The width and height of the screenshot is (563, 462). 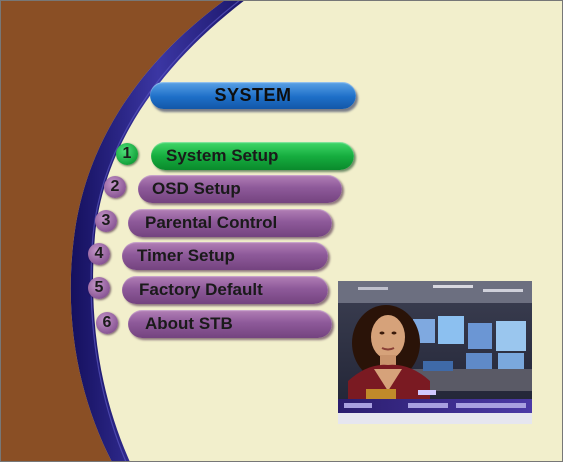 I want to click on menu-item-system-setup: System Setup, so click(x=252, y=156).